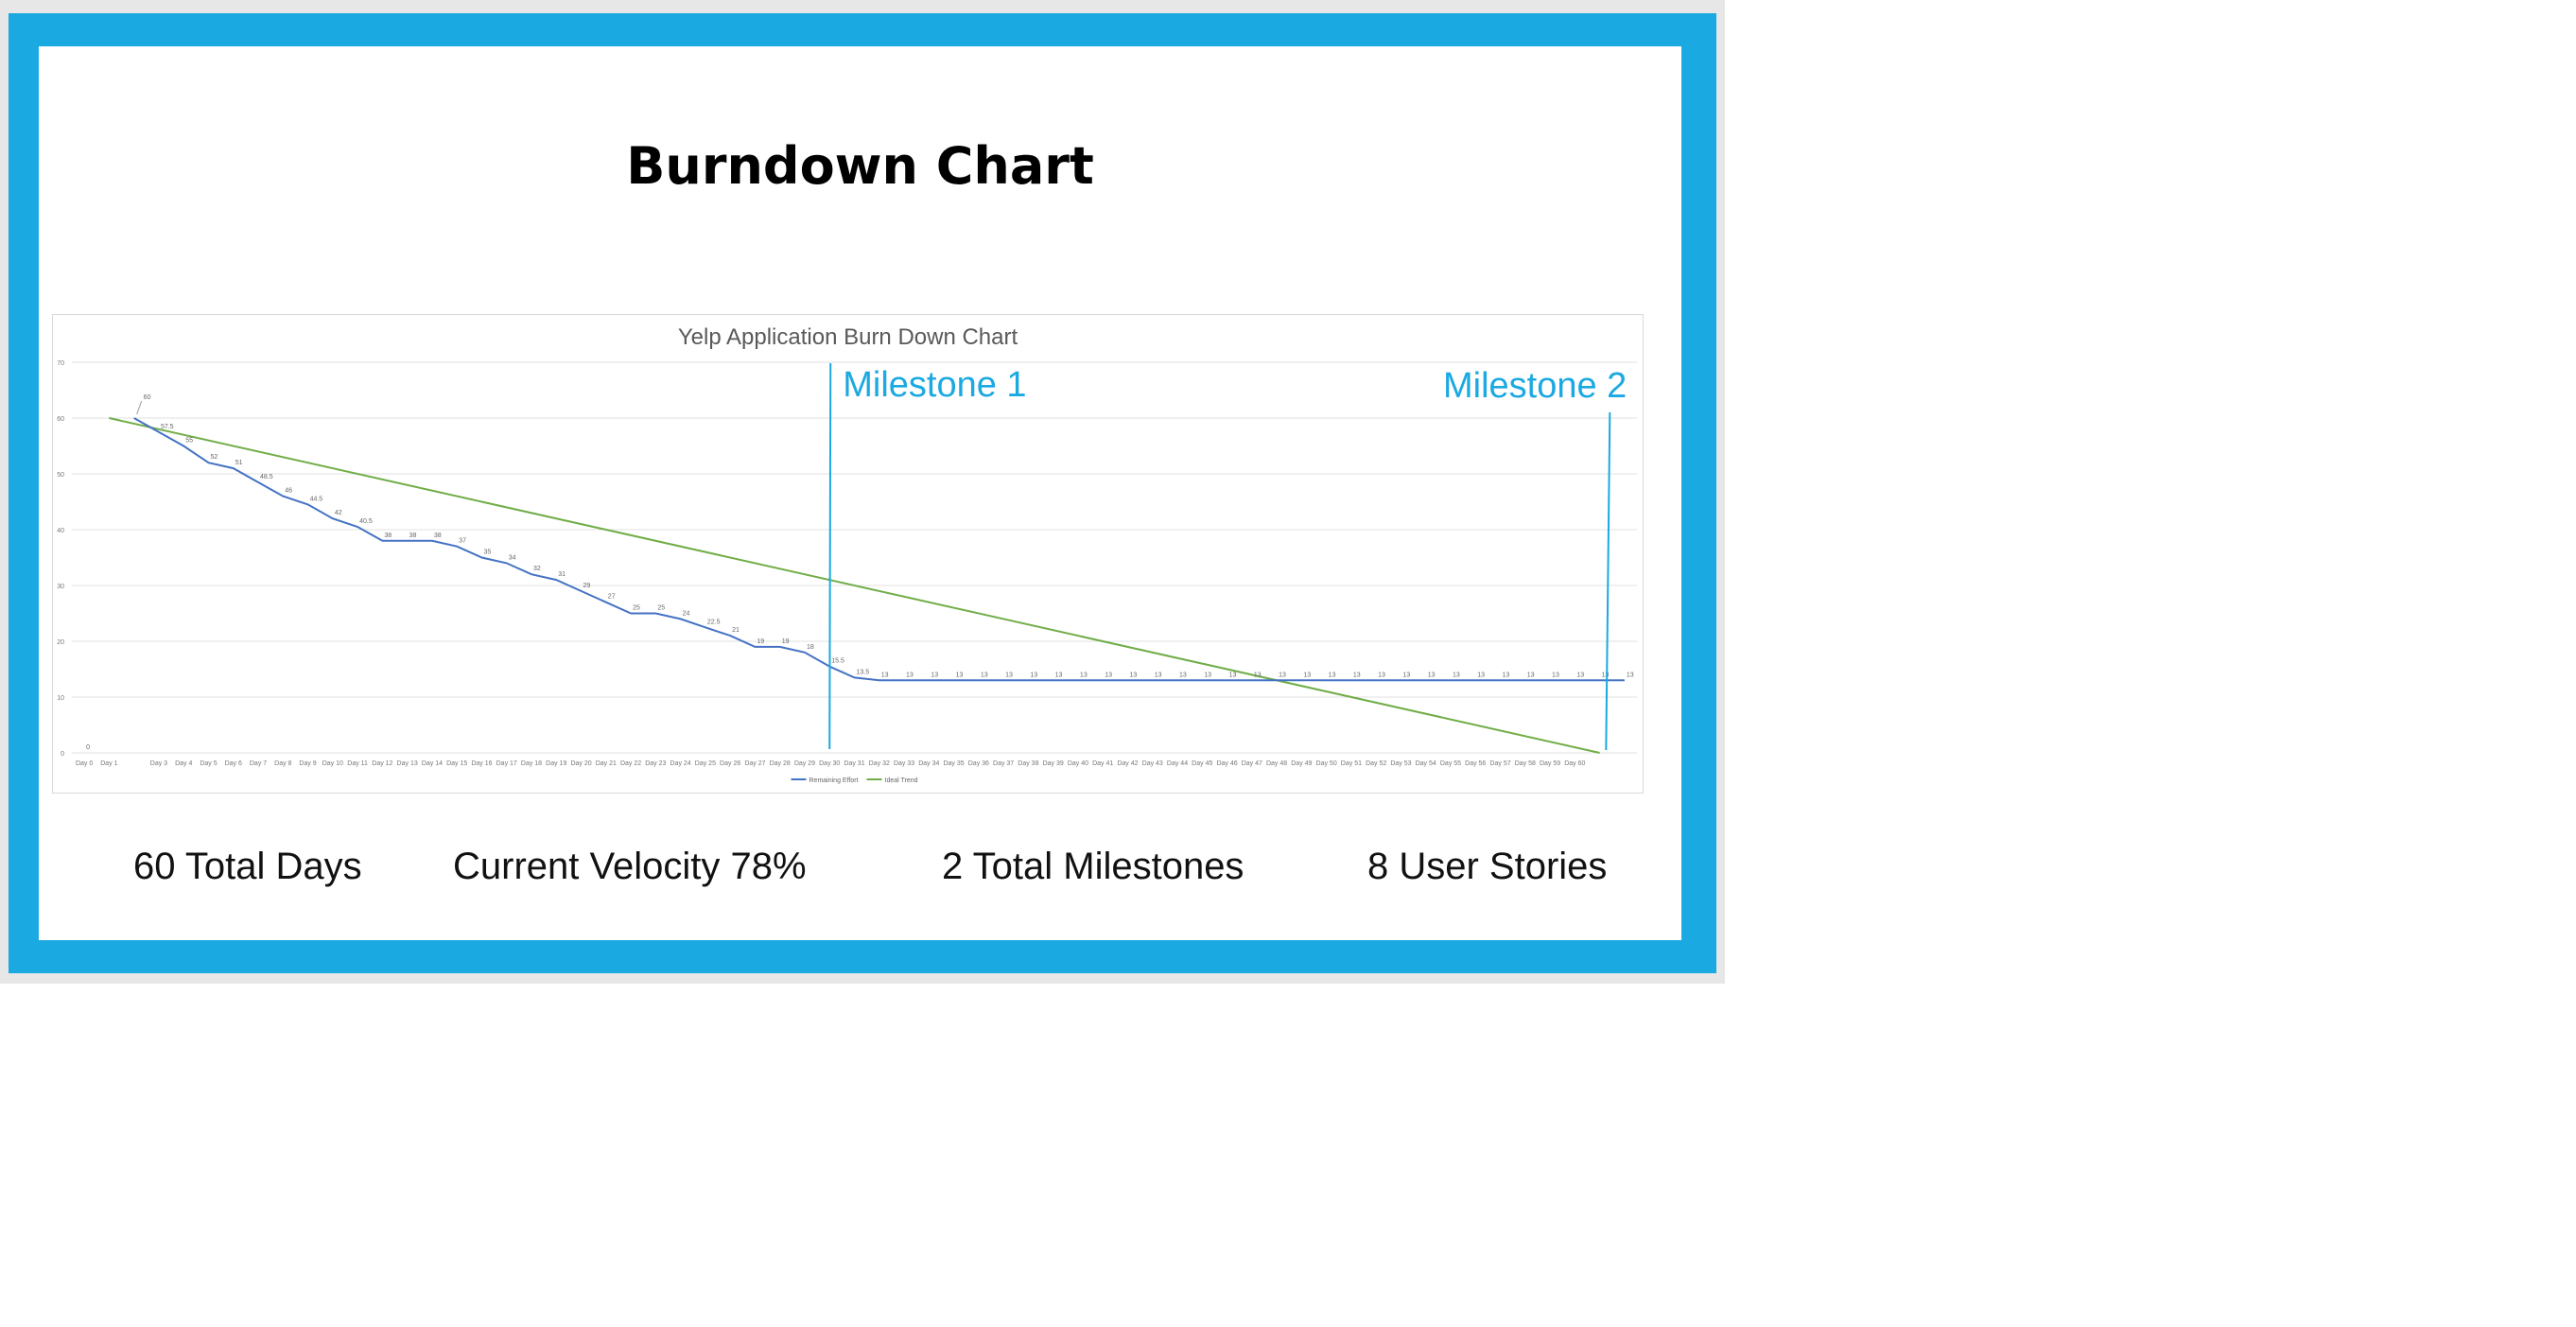 The height and width of the screenshot is (1327, 2576). I want to click on milestones-stat: 2 Total Milestones, so click(1093, 867).